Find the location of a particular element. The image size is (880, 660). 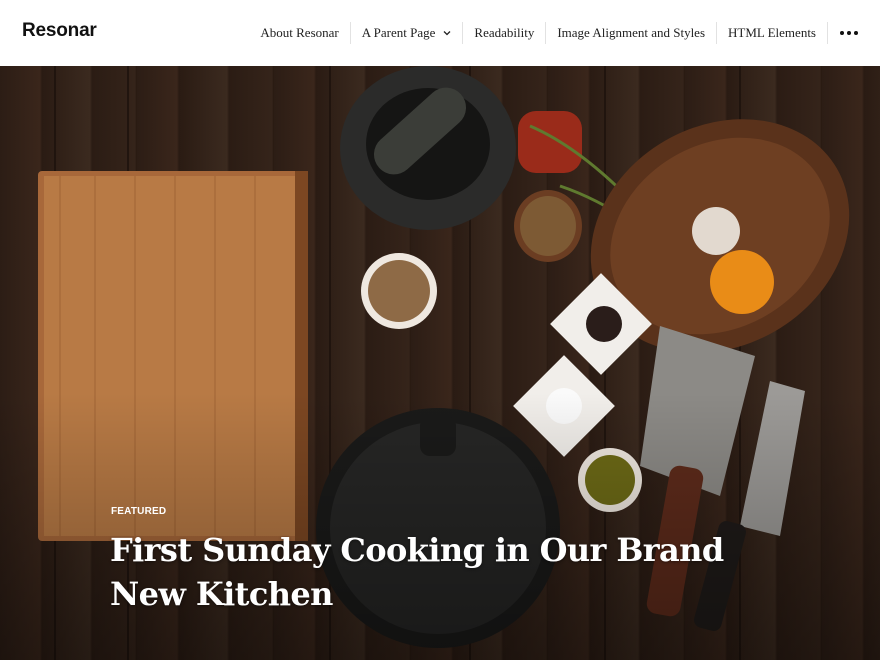

nav-item-label: About Resonar is located at coordinates (299, 32).